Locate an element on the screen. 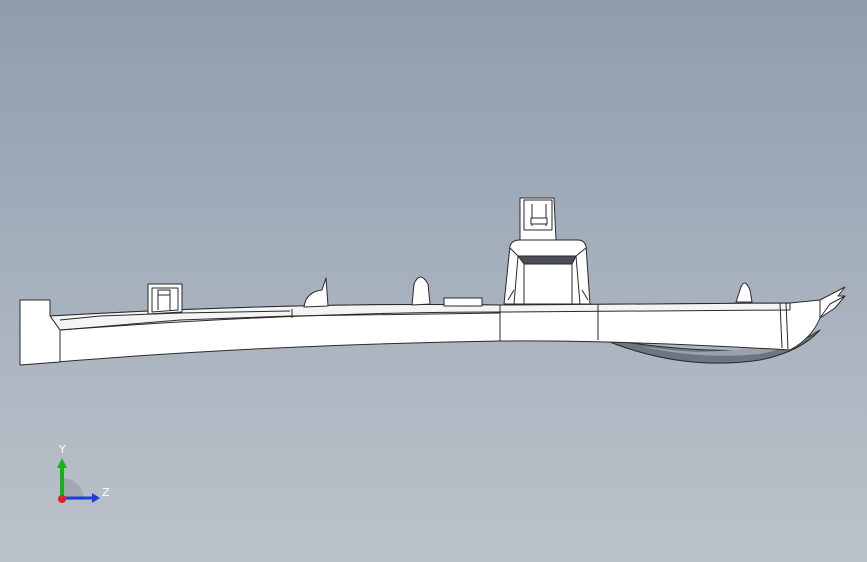 This screenshot has width=867, height=562. triad-axes is located at coordinates (78, 480).